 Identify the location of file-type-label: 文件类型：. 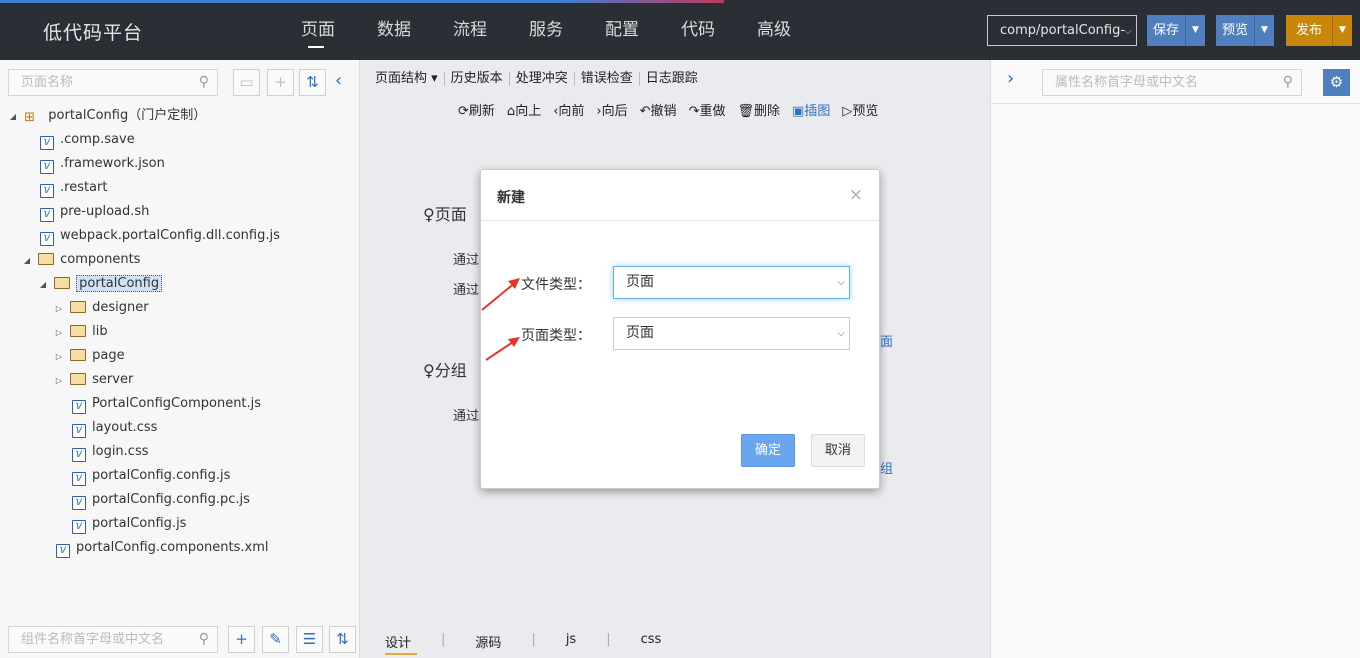
(556, 285).